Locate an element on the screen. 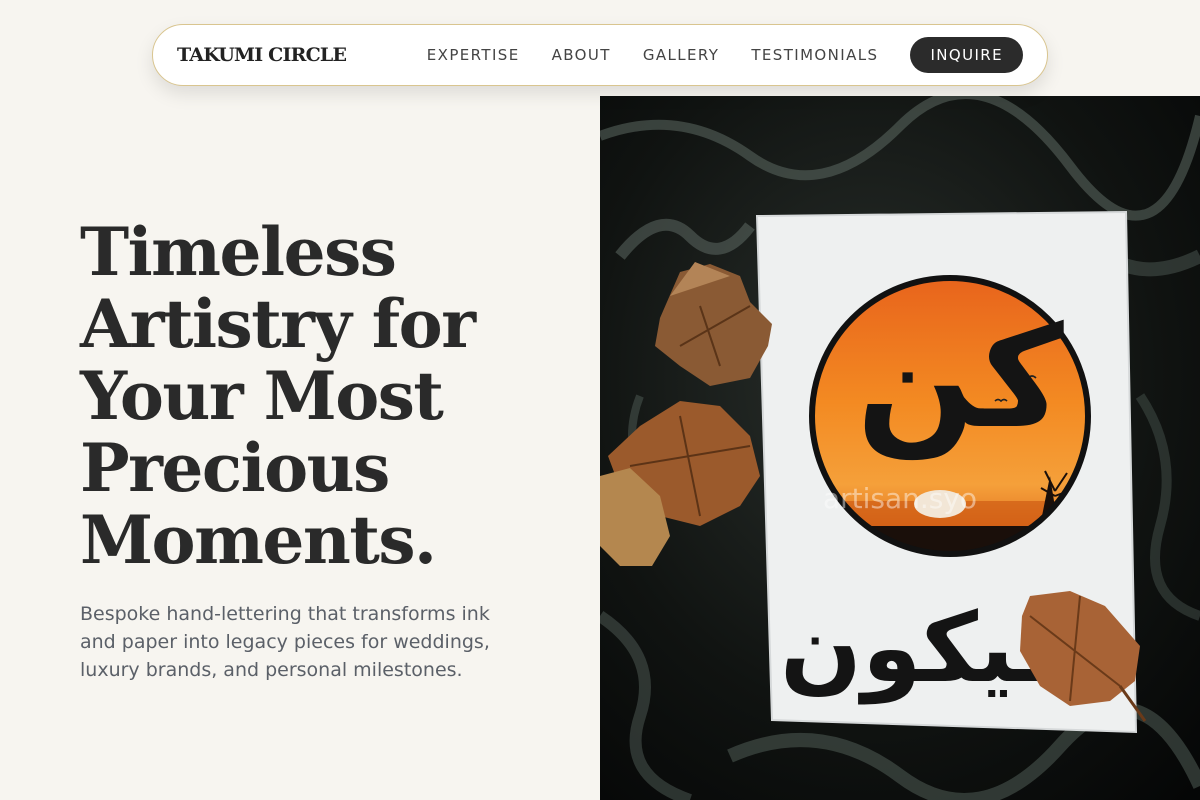 The width and height of the screenshot is (1200, 800). site-logo: TAKUMI CIRCLE is located at coordinates (262, 55).